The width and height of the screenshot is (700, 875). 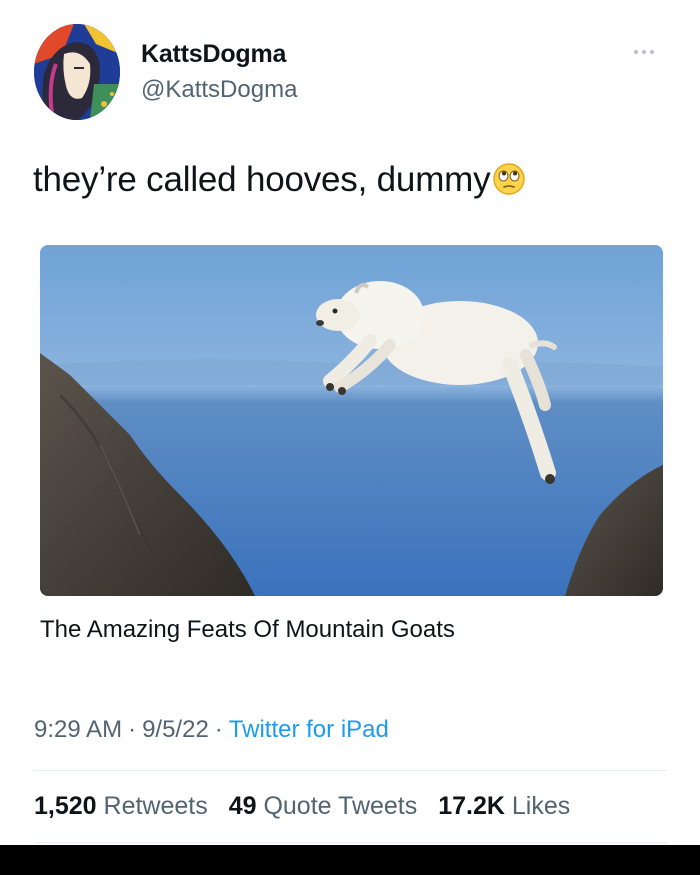 I want to click on likes-count: 17.2K, so click(x=471, y=806).